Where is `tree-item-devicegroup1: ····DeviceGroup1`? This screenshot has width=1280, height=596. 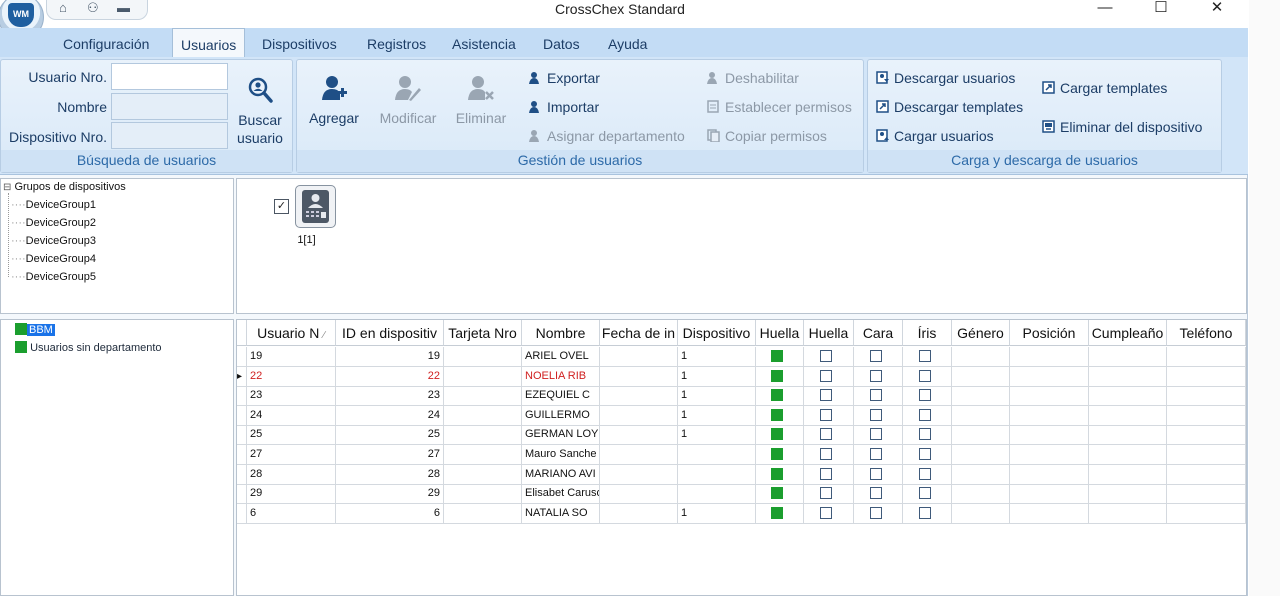 tree-item-devicegroup1: ····DeviceGroup1 is located at coordinates (53, 205).